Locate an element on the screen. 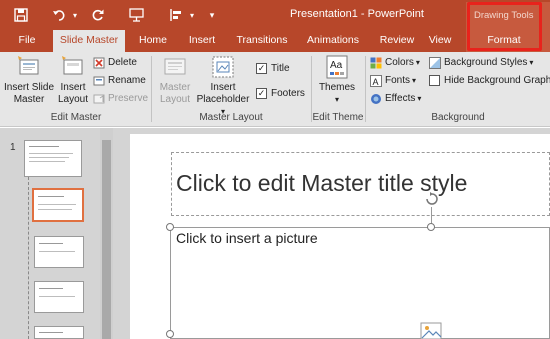 This screenshot has width=550, height=339. hide-background-checkbox-box is located at coordinates (434, 80).